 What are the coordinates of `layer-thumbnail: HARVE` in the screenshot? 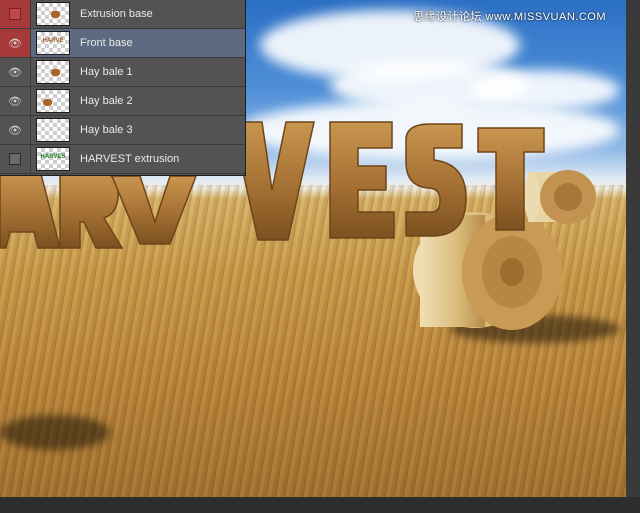 It's located at (53, 43).